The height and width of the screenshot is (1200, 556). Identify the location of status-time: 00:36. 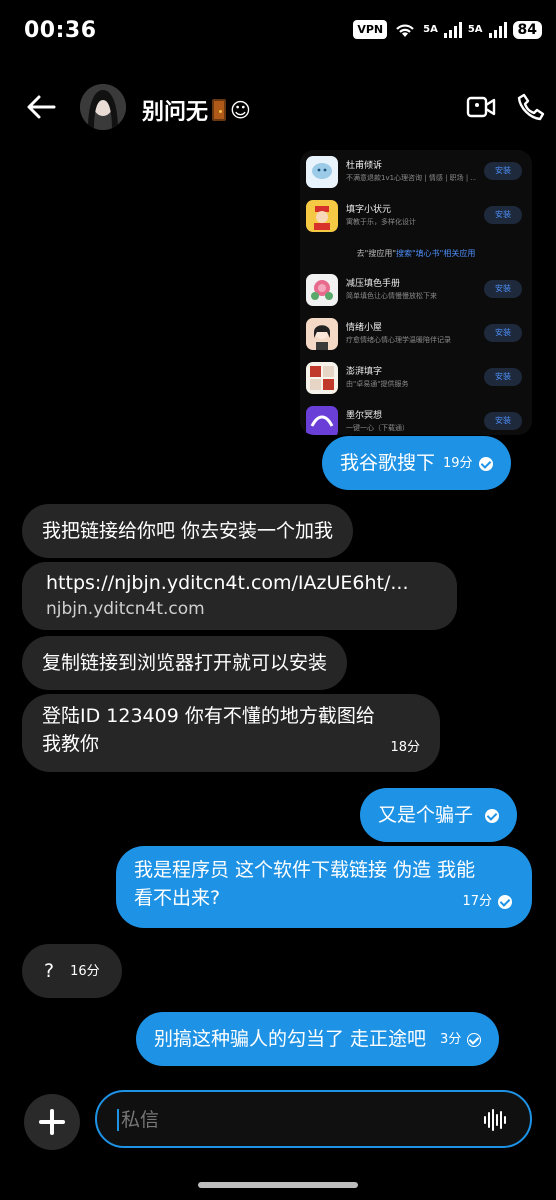
(60, 30).